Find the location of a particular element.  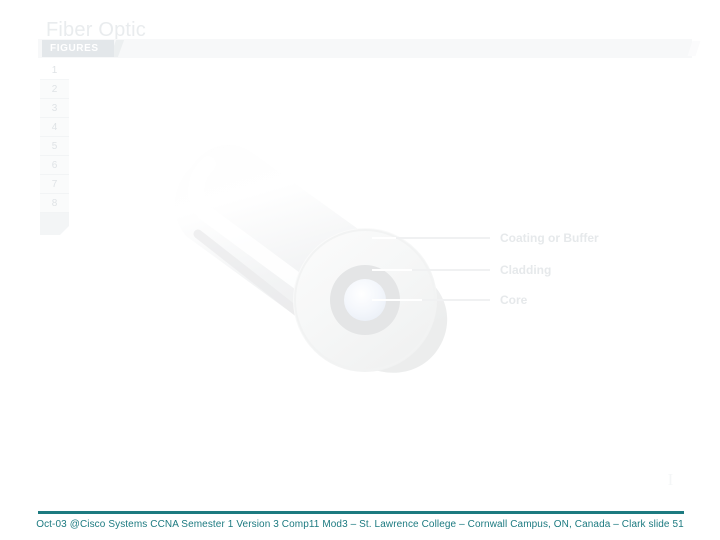

header-tab-bar is located at coordinates (365, 48).